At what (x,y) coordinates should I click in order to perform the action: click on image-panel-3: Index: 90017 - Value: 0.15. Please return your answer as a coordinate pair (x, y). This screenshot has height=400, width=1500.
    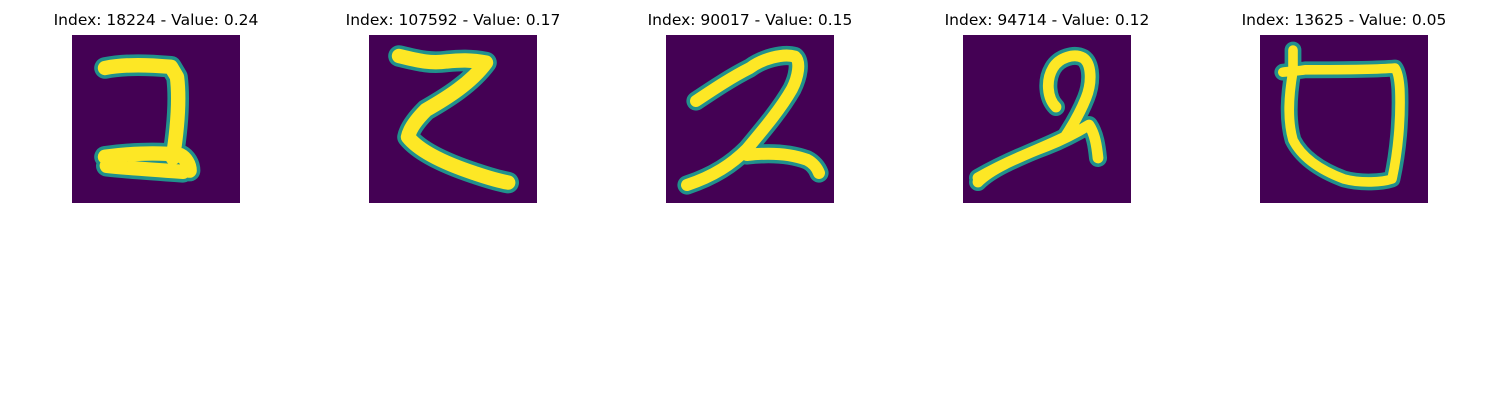
    Looking at the image, I should click on (750, 105).